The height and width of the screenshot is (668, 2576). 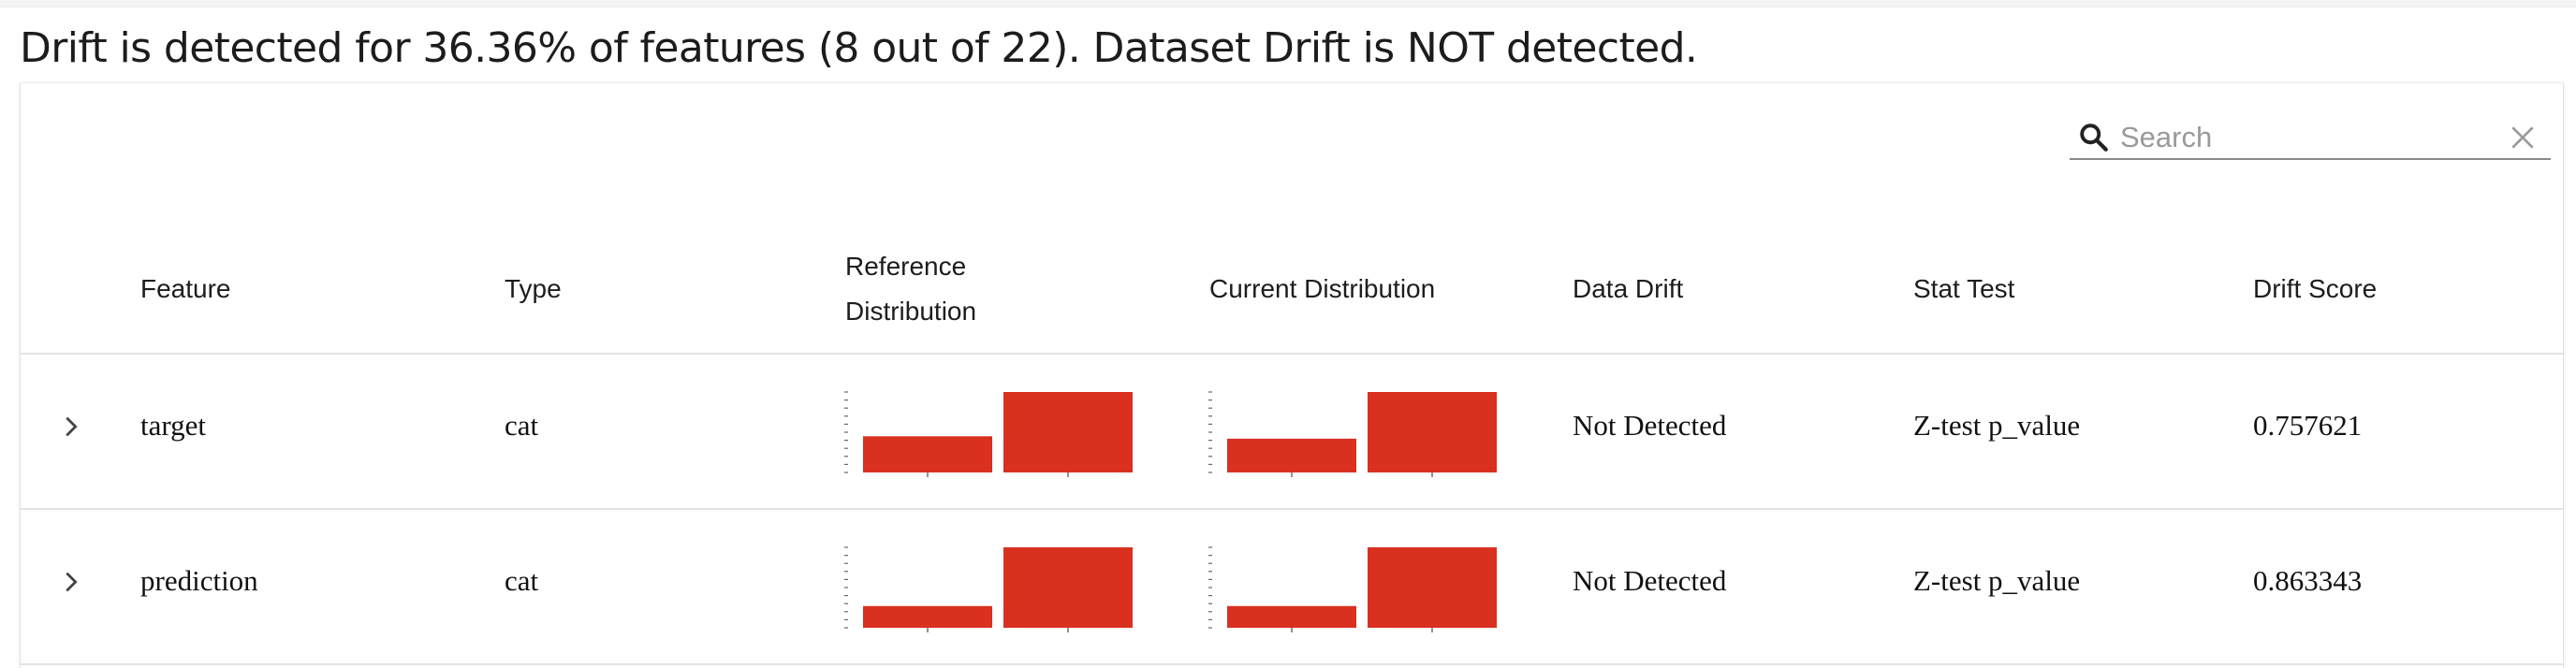 What do you see at coordinates (906, 266) in the screenshot?
I see `column-header-reference-line1: Reference` at bounding box center [906, 266].